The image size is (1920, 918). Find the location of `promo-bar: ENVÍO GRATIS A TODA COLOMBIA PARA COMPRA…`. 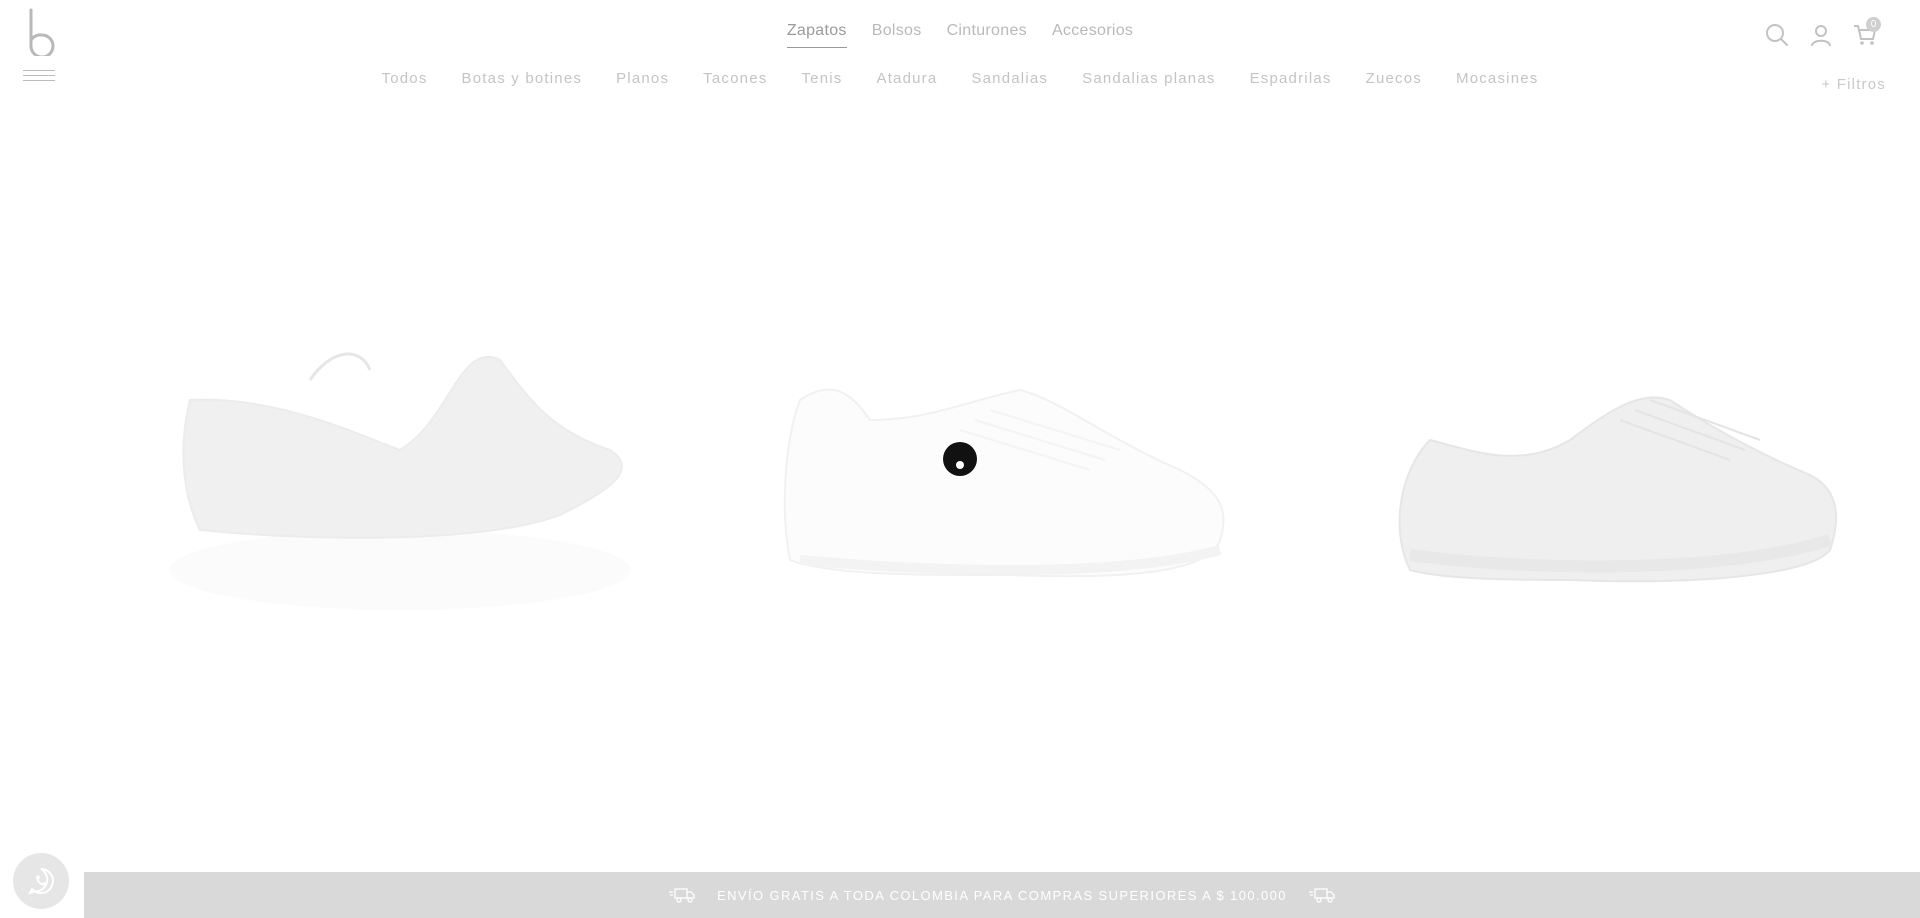

promo-bar: ENVÍO GRATIS A TODA COLOMBIA PARA COMPRA… is located at coordinates (1002, 895).